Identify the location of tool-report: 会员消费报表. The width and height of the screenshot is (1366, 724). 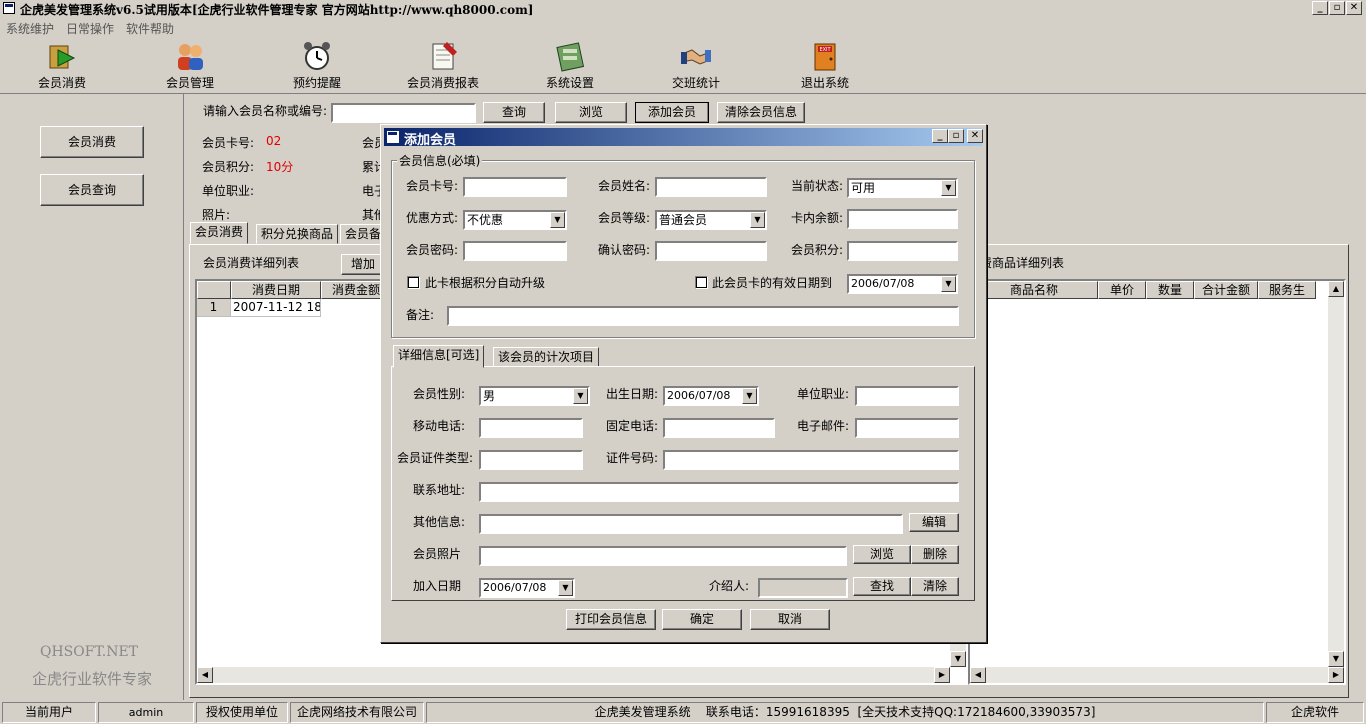
(443, 65).